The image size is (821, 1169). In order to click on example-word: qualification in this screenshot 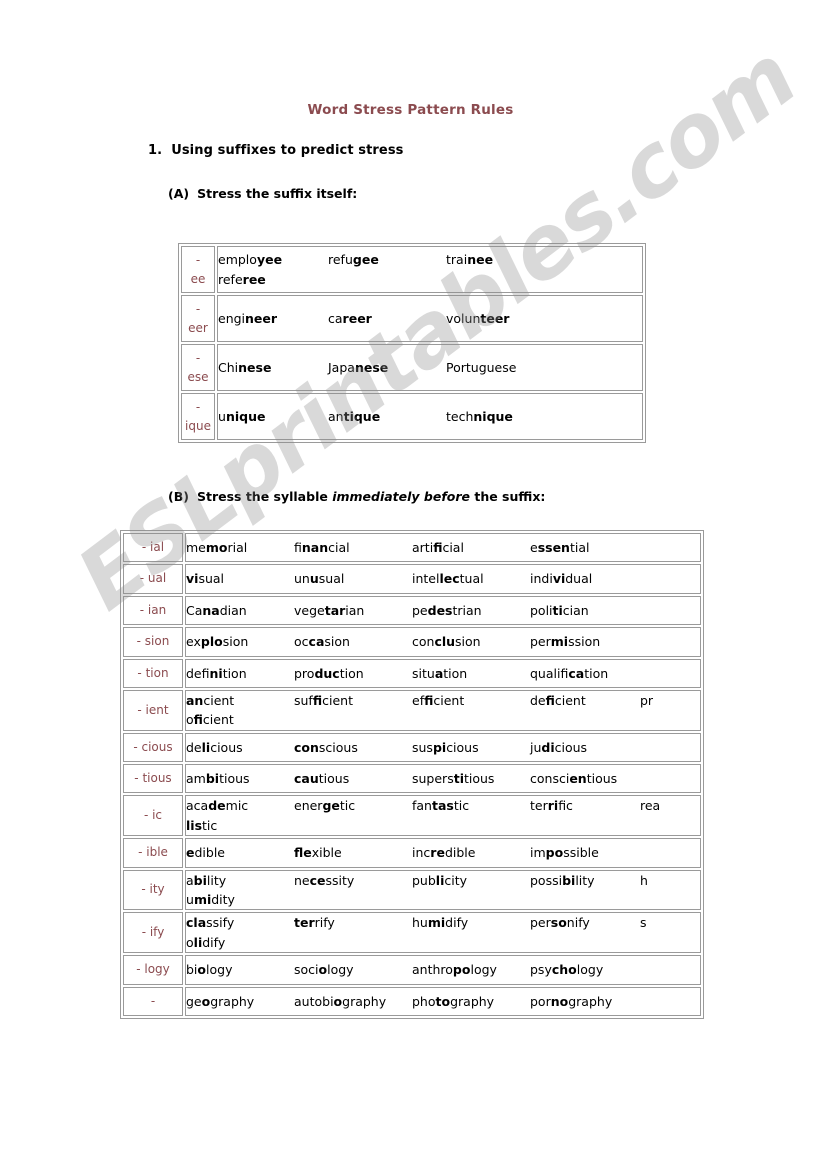, I will do `click(569, 673)`.